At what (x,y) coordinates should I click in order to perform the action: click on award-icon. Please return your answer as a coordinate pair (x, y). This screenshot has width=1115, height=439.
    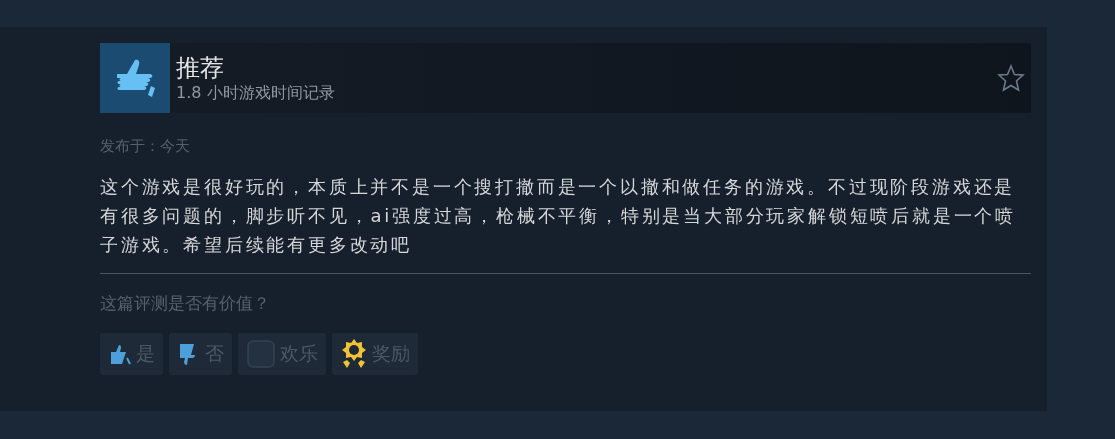
    Looking at the image, I should click on (354, 354).